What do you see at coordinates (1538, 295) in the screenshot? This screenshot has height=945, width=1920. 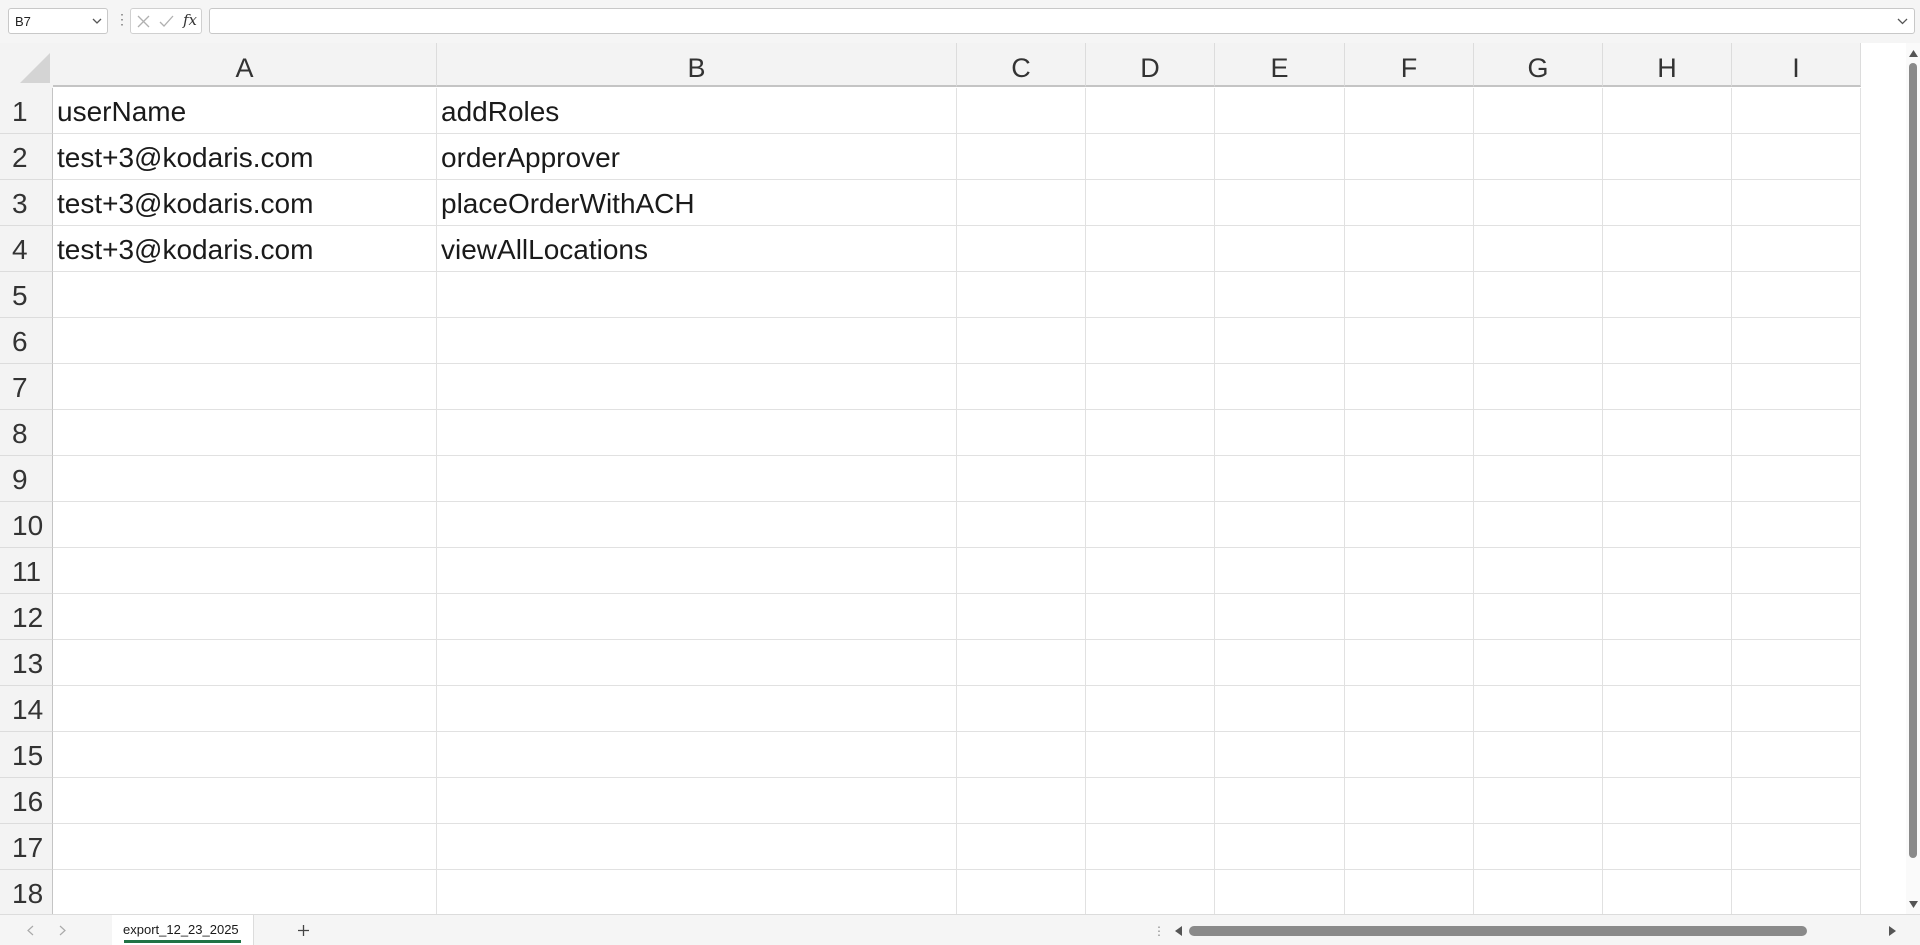 I see `cell-g5` at bounding box center [1538, 295].